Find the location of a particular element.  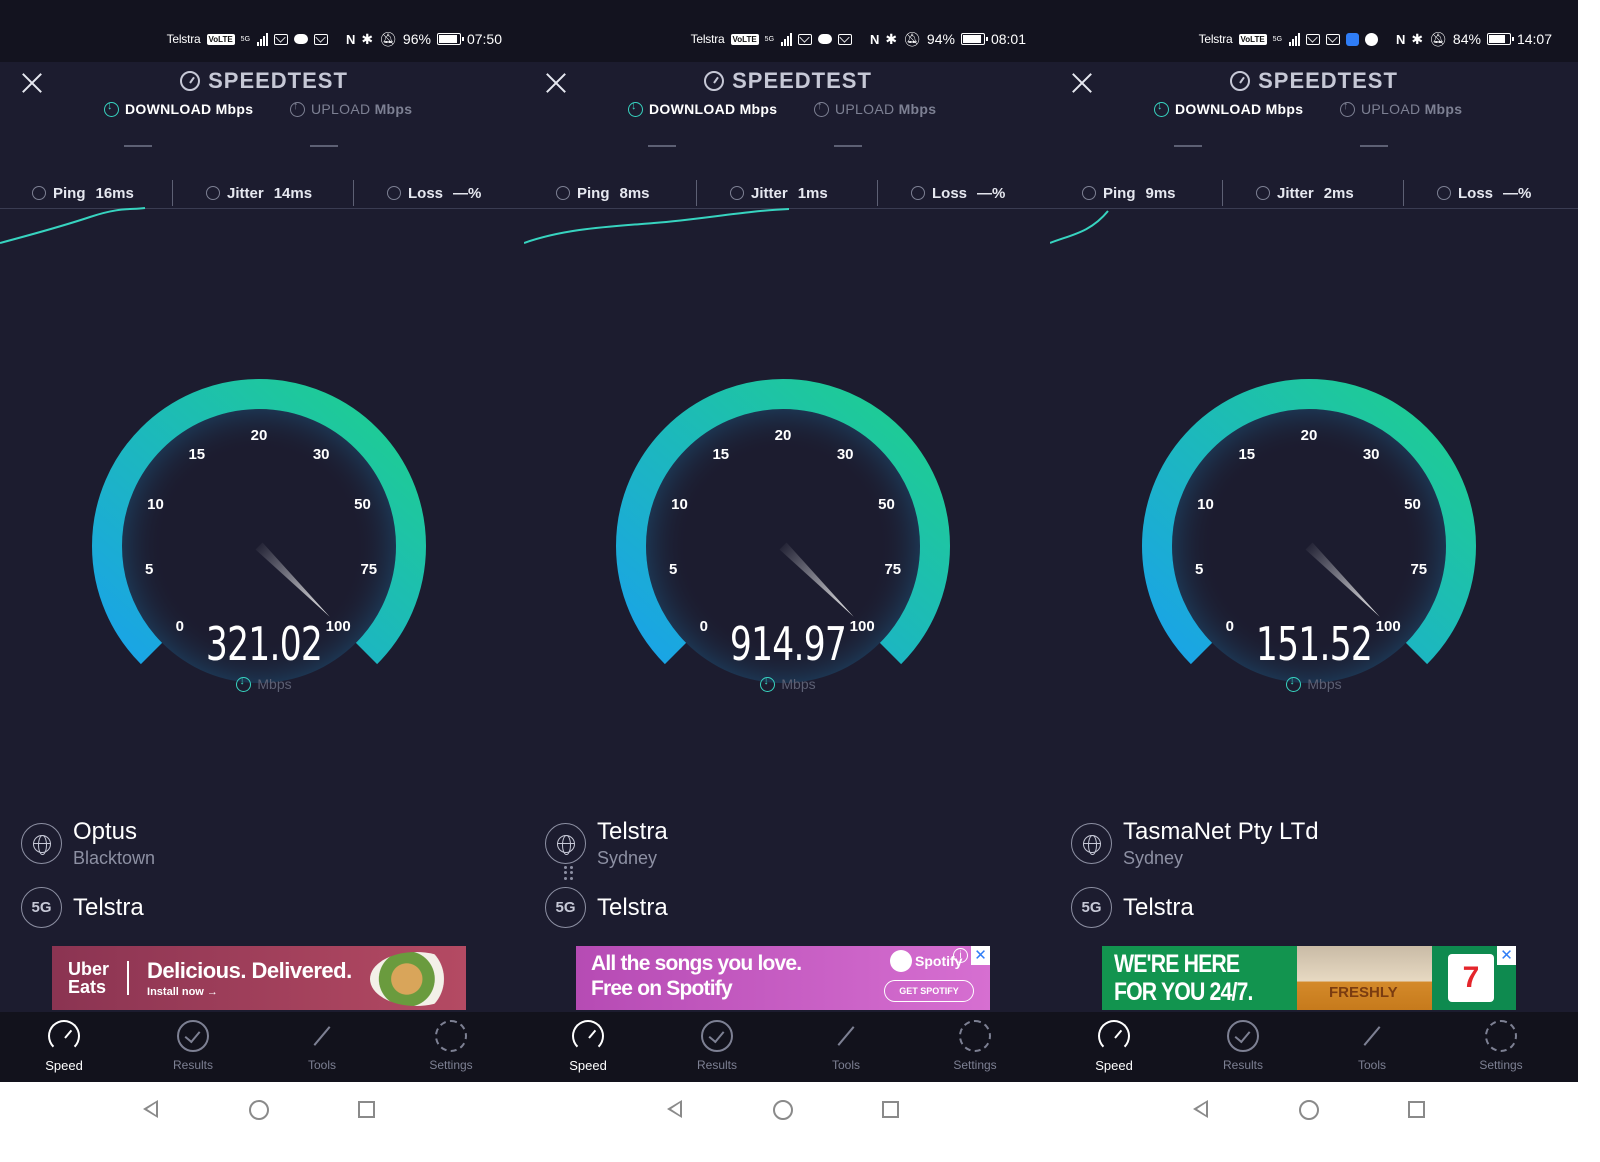

speed-gauge-icon is located at coordinates (64, 1036).